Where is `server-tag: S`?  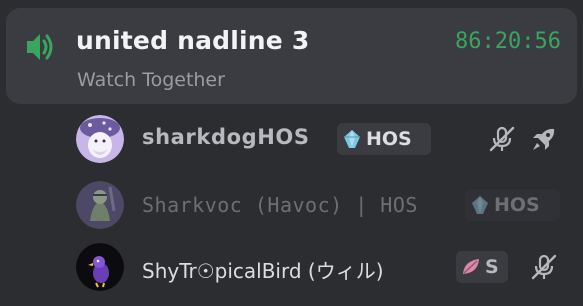 server-tag: S is located at coordinates (482, 267).